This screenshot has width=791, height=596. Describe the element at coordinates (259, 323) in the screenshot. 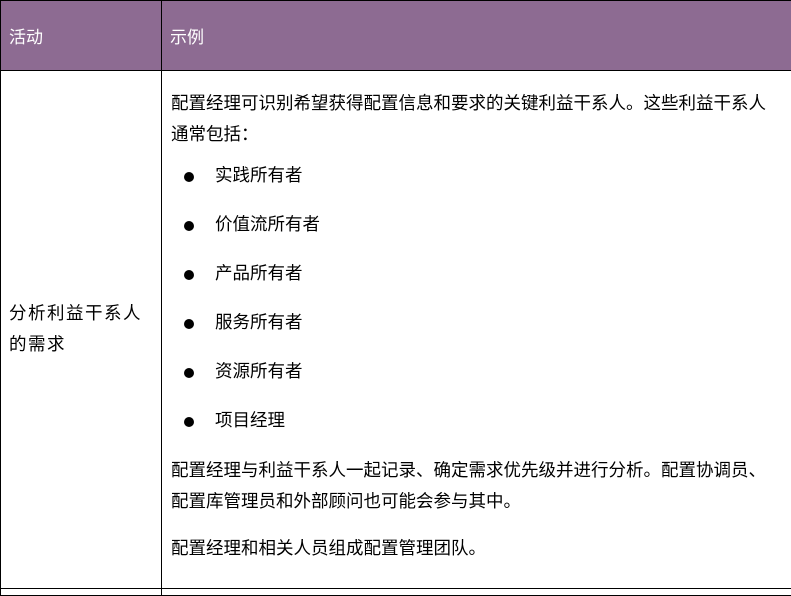

I see `stakeholder-label: 服务所有者` at that location.